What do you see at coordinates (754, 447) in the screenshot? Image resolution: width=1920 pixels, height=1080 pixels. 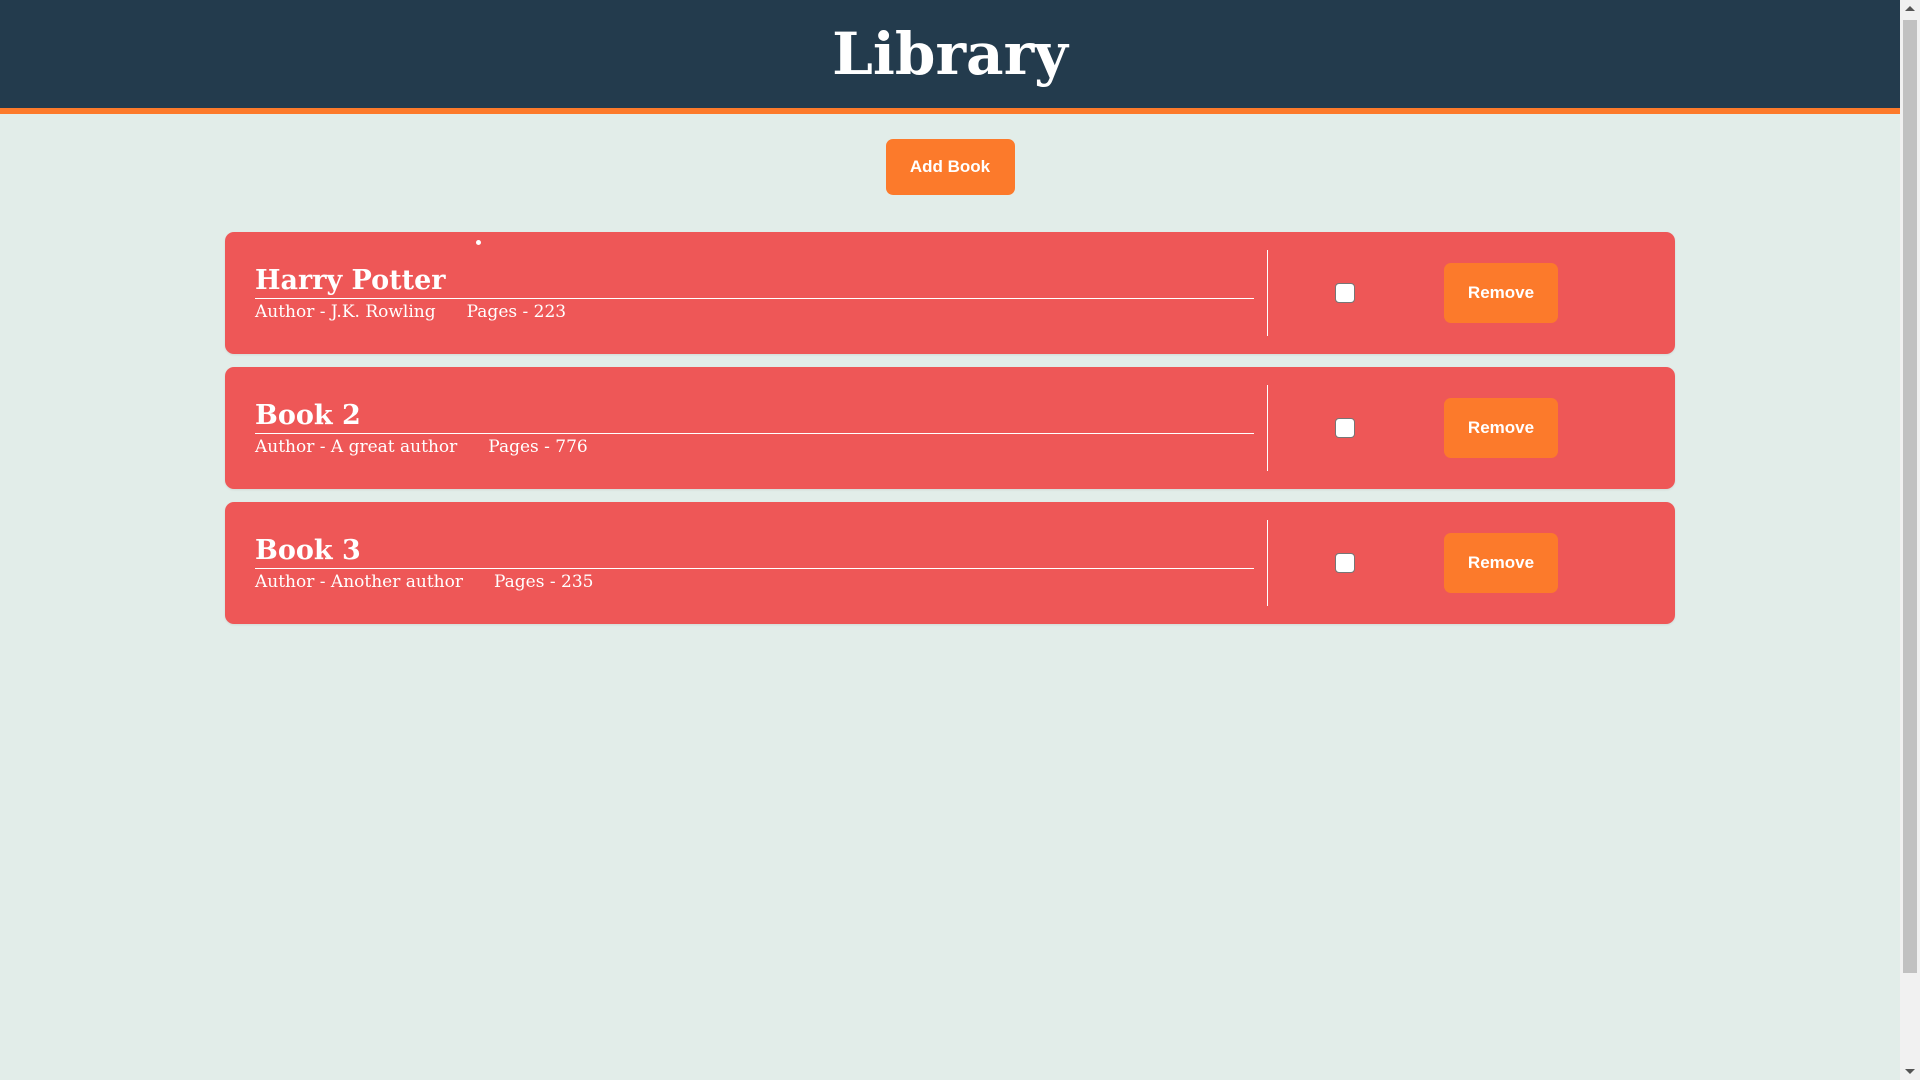 I see `book-meta: Author - A great author Pages - 776` at bounding box center [754, 447].